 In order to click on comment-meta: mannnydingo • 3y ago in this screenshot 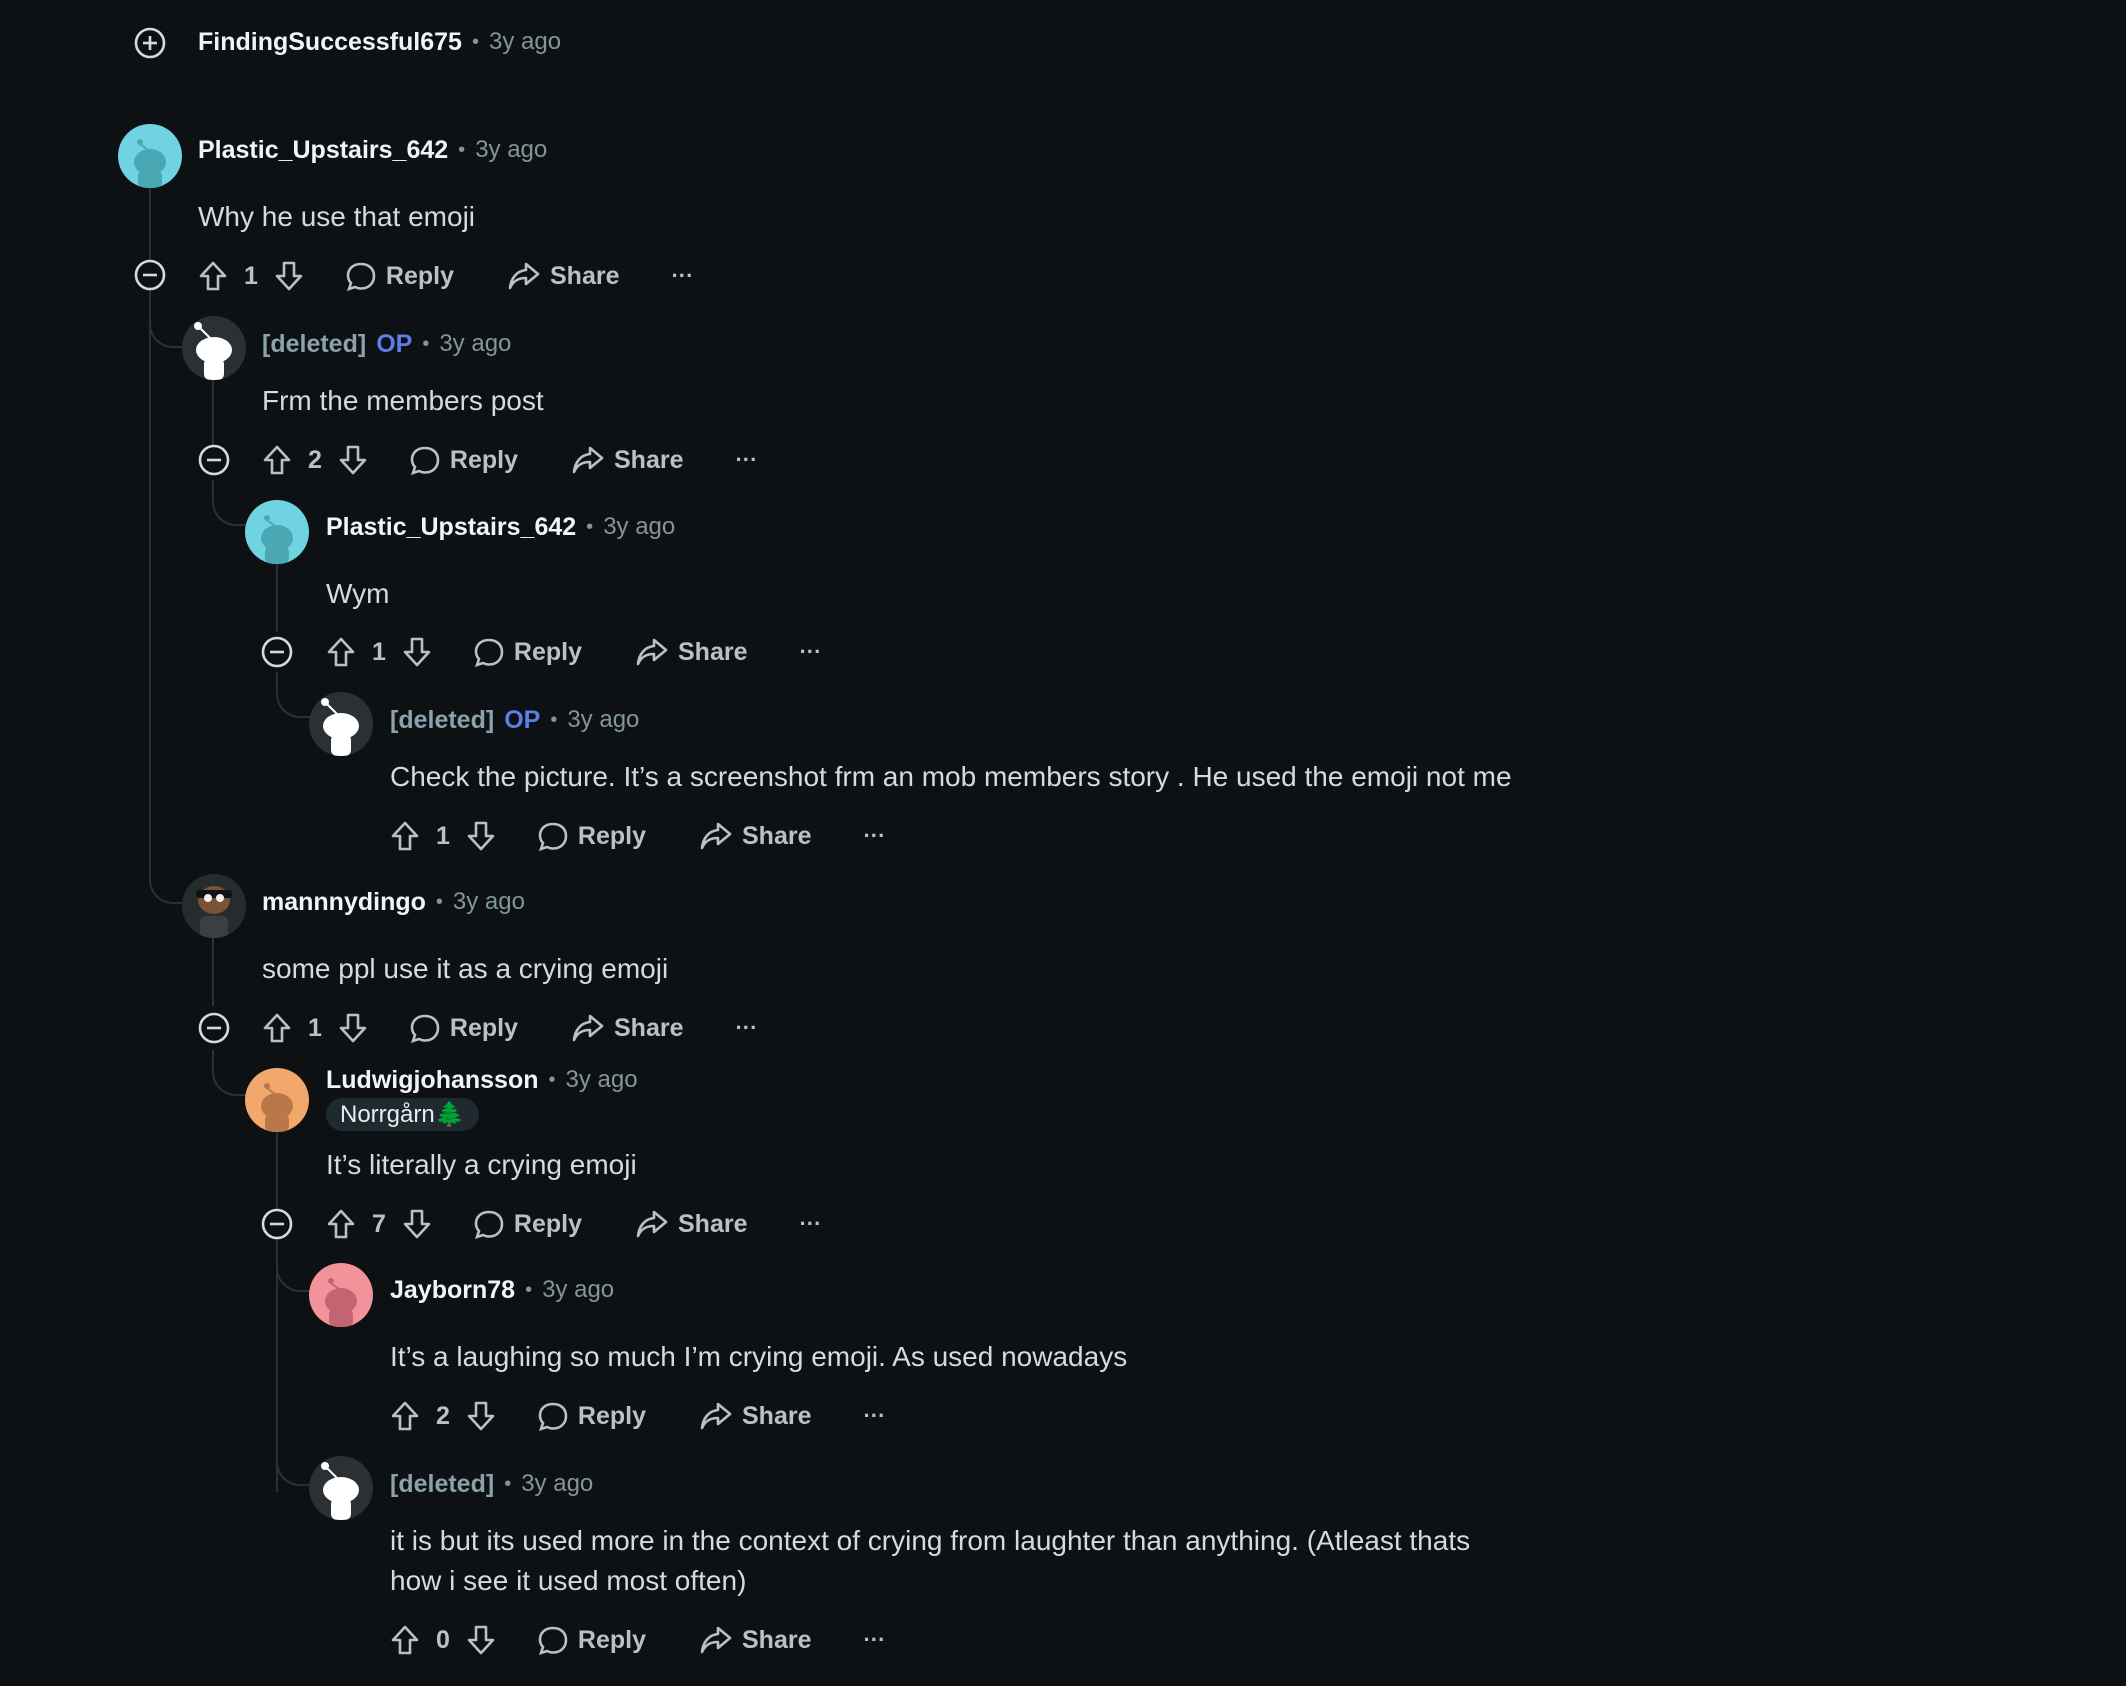, I will do `click(393, 902)`.